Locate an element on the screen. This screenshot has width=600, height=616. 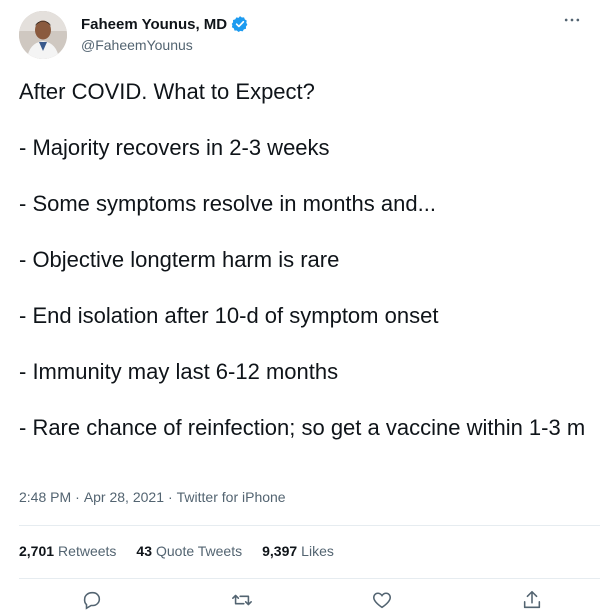
retweets-label: Retweets is located at coordinates (87, 551).